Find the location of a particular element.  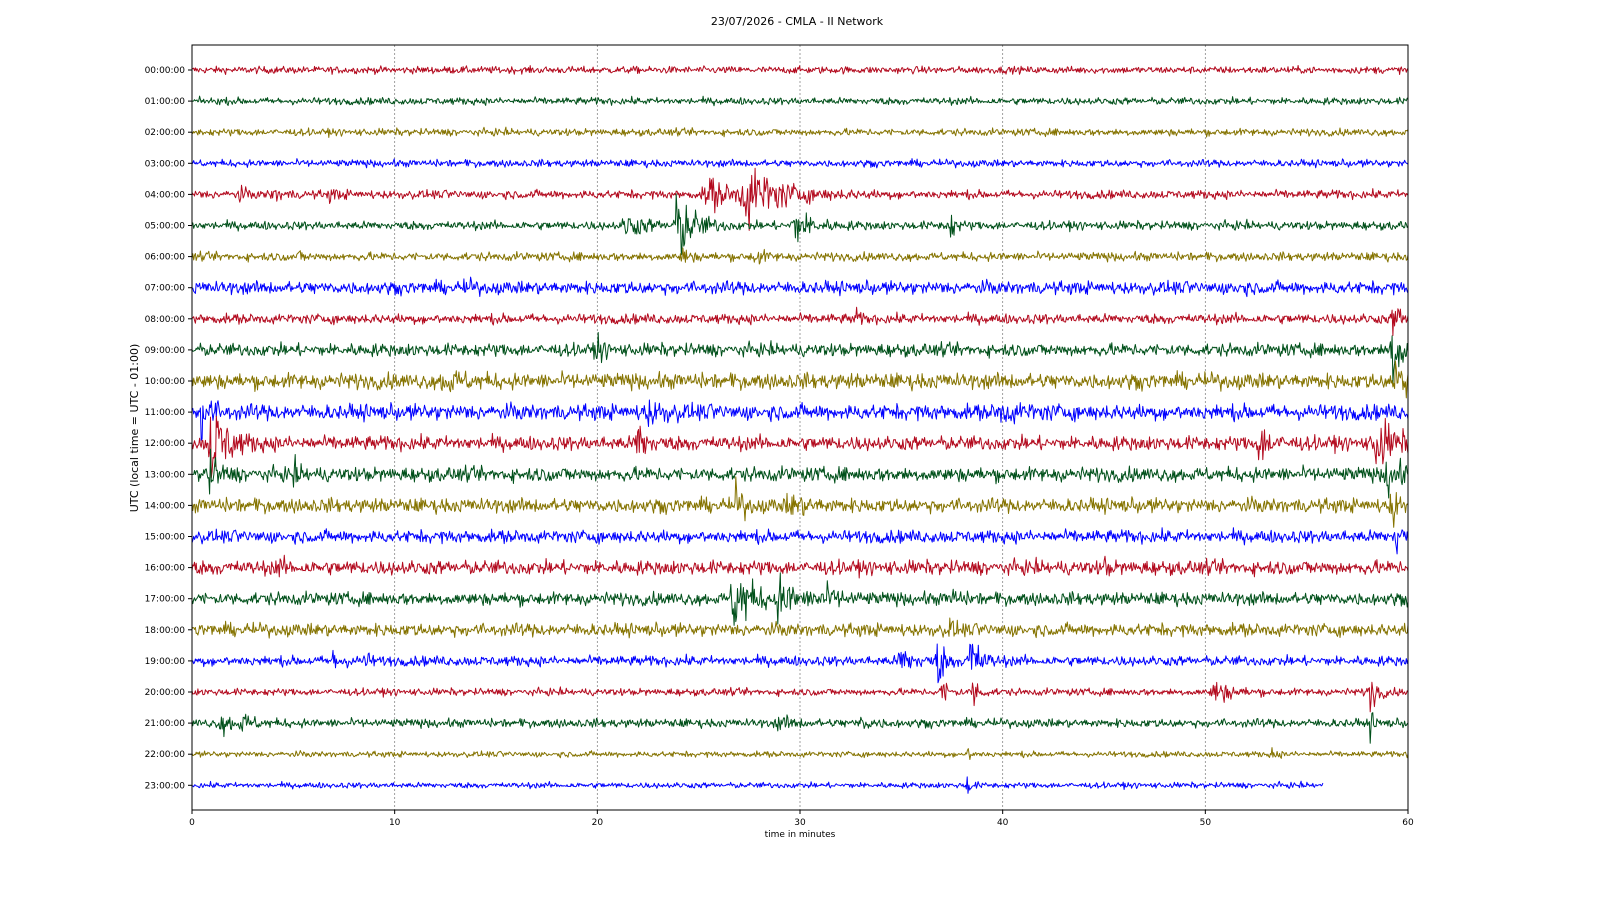

x-tick-label: 10 is located at coordinates (395, 823).